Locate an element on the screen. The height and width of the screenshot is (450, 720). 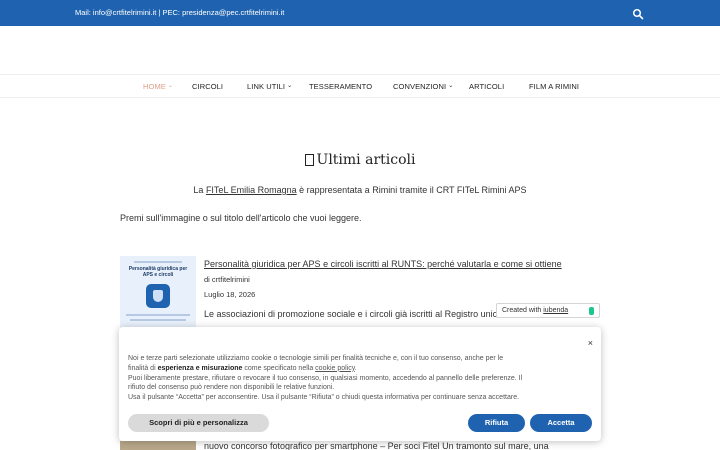
nav-item-label: FILM A RIMINI is located at coordinates (554, 86).